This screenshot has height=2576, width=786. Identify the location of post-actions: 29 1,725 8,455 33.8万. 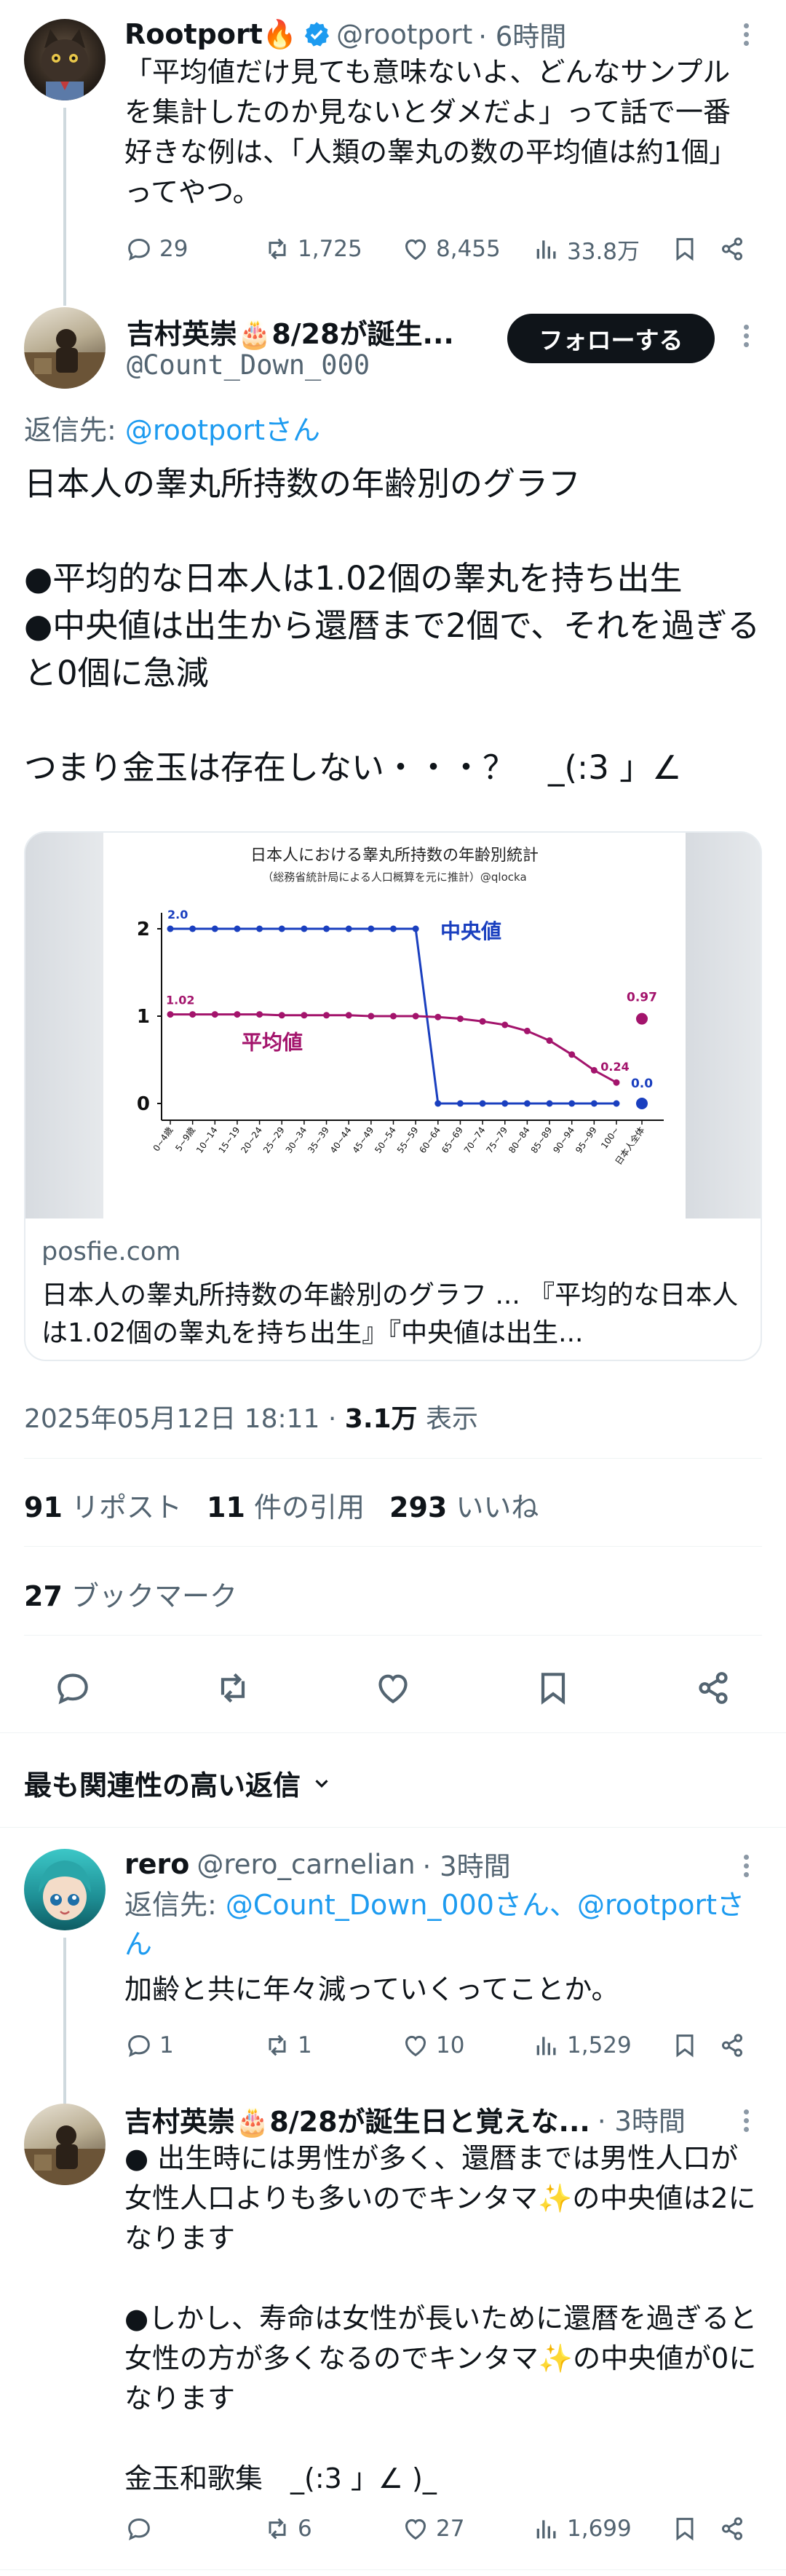
(443, 249).